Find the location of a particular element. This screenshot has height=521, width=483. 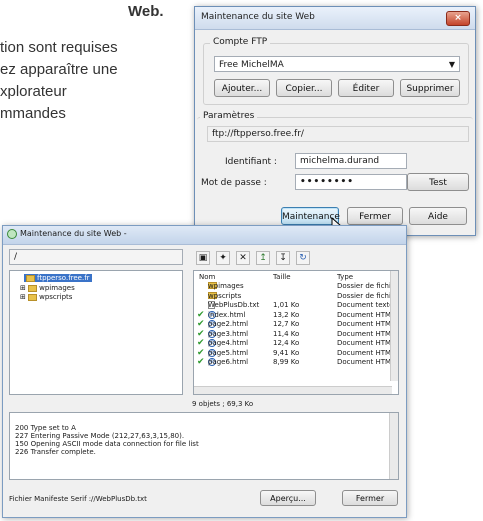

ftp-account-select: Free MichelMA ▼ is located at coordinates (337, 64).